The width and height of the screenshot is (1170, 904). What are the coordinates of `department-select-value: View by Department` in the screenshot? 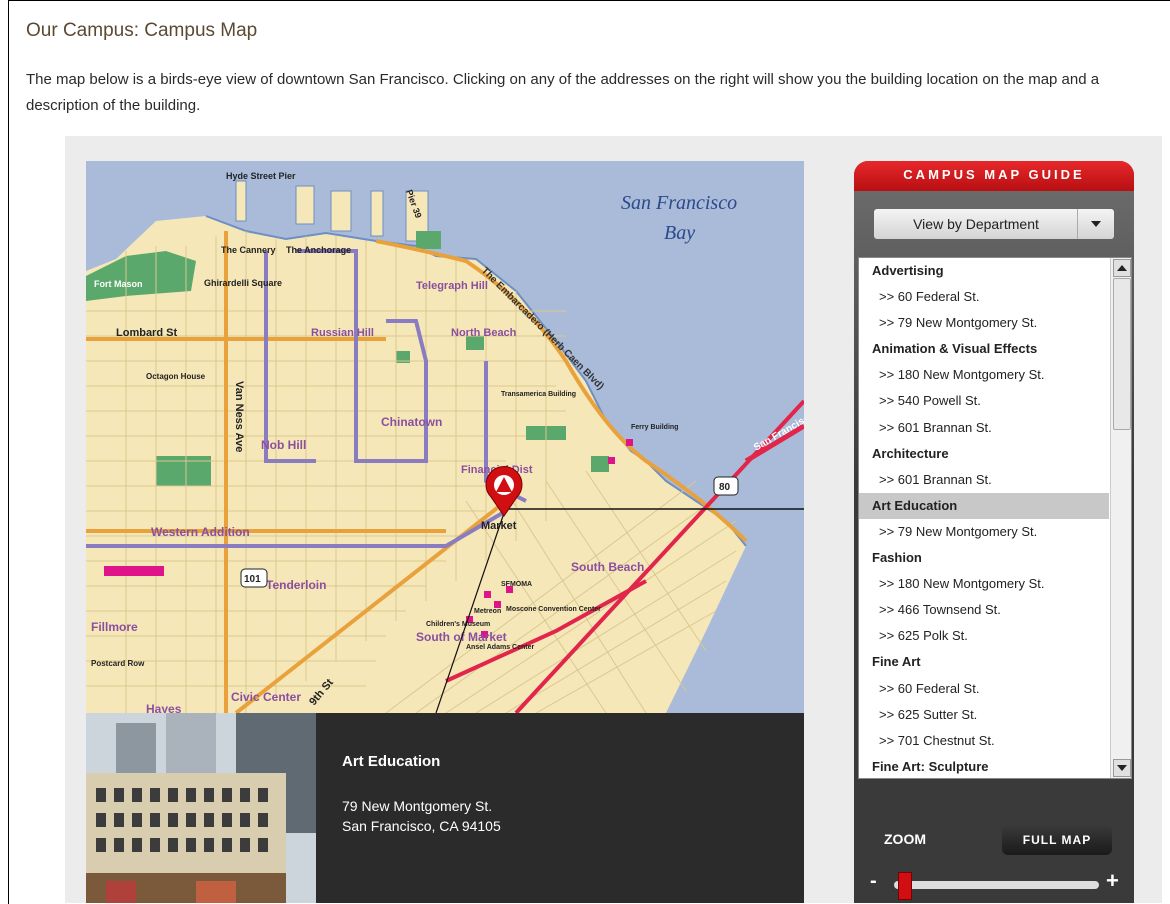 It's located at (976, 224).